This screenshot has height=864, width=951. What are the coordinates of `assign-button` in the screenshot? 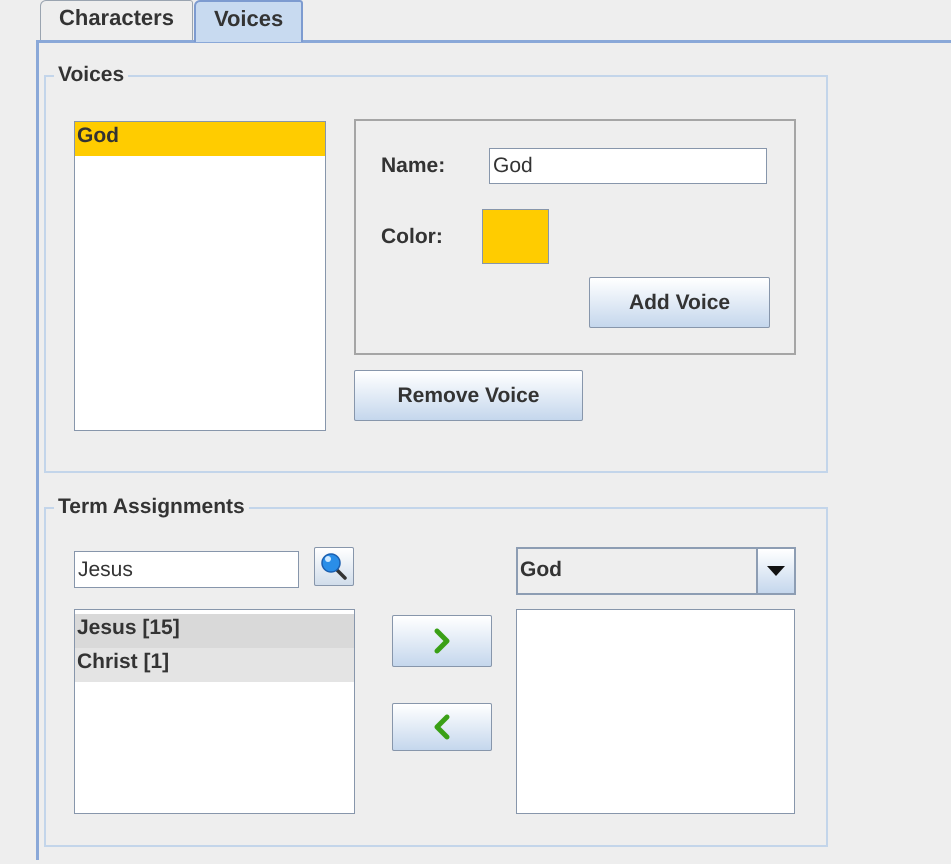 It's located at (442, 641).